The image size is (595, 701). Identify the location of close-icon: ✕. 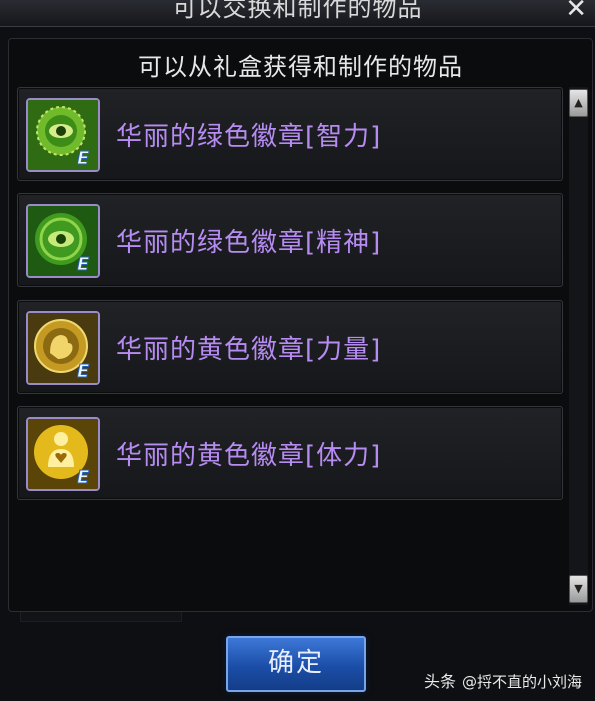
(576, 12).